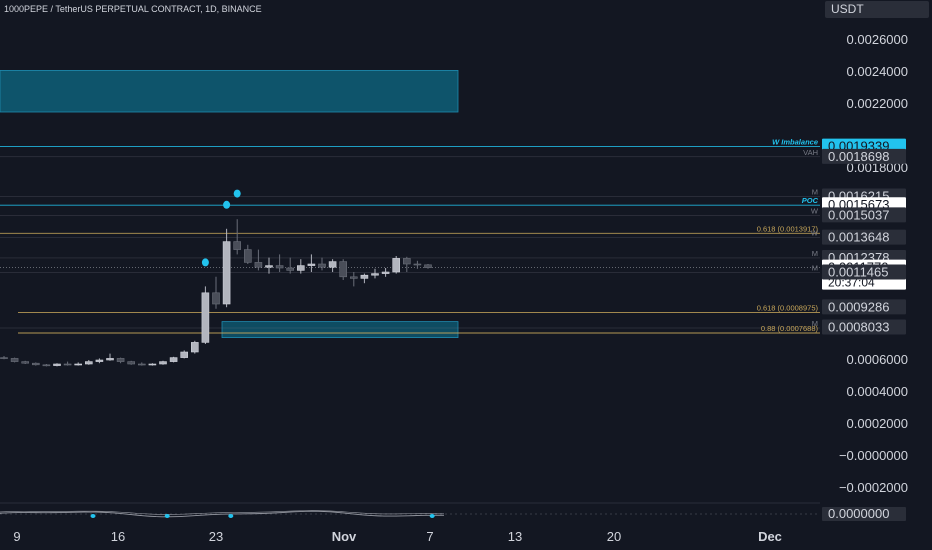 Image resolution: width=932 pixels, height=550 pixels. I want to click on currency-selector: USDT, so click(877, 9).